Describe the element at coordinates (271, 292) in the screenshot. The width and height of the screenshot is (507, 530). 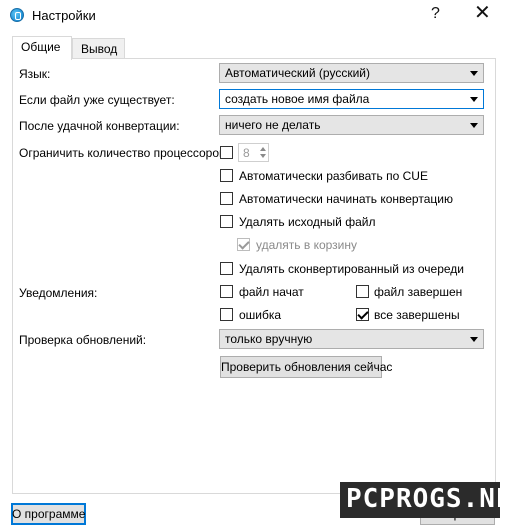
I see `notify-file-started-label: файл начат` at that location.